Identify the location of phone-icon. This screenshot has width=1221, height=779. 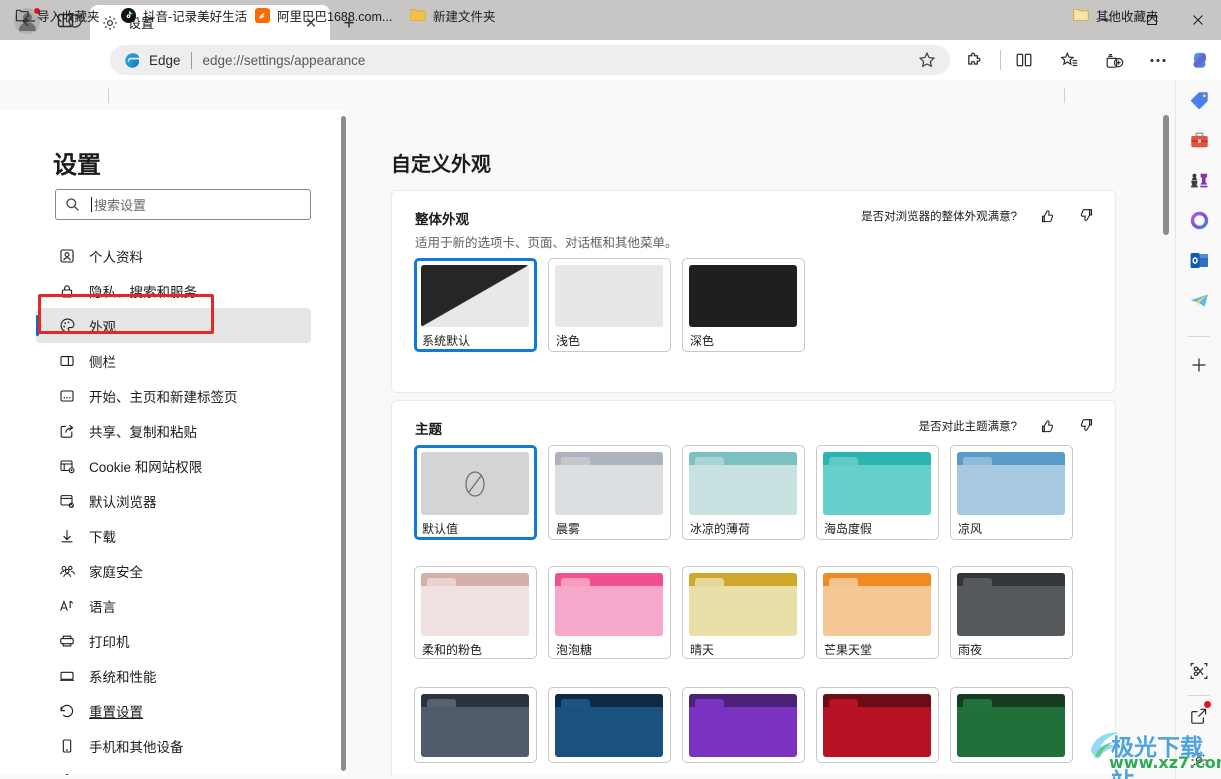
(67, 746).